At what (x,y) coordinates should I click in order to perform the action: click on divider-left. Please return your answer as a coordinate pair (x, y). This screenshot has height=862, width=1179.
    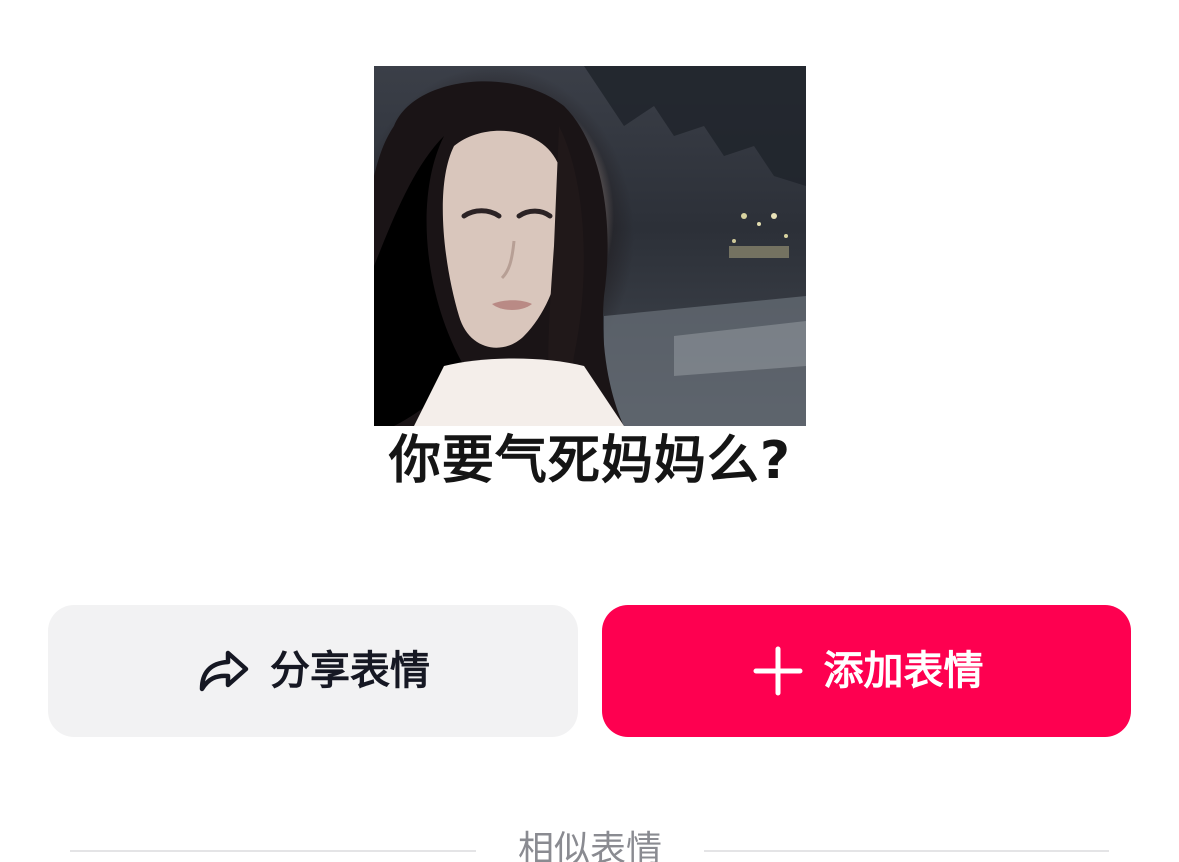
    Looking at the image, I should click on (273, 851).